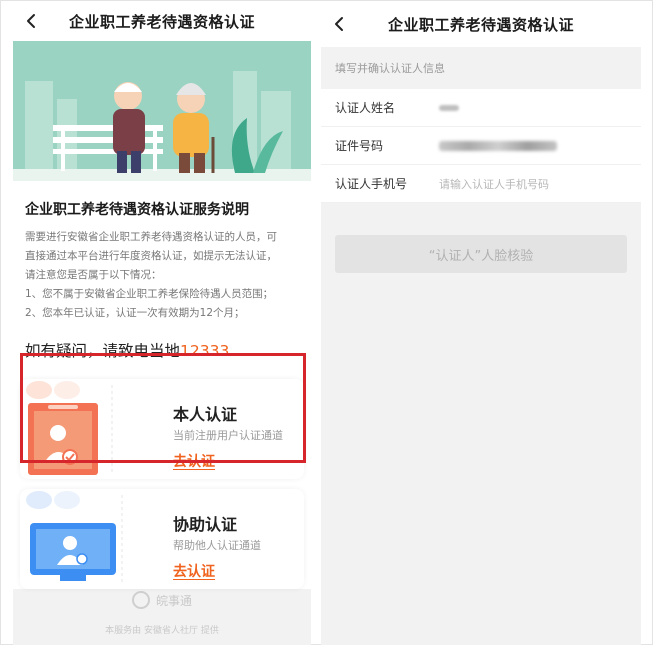 Image resolution: width=653 pixels, height=645 pixels. Describe the element at coordinates (449, 107) in the screenshot. I see `name-value-redacted` at that location.